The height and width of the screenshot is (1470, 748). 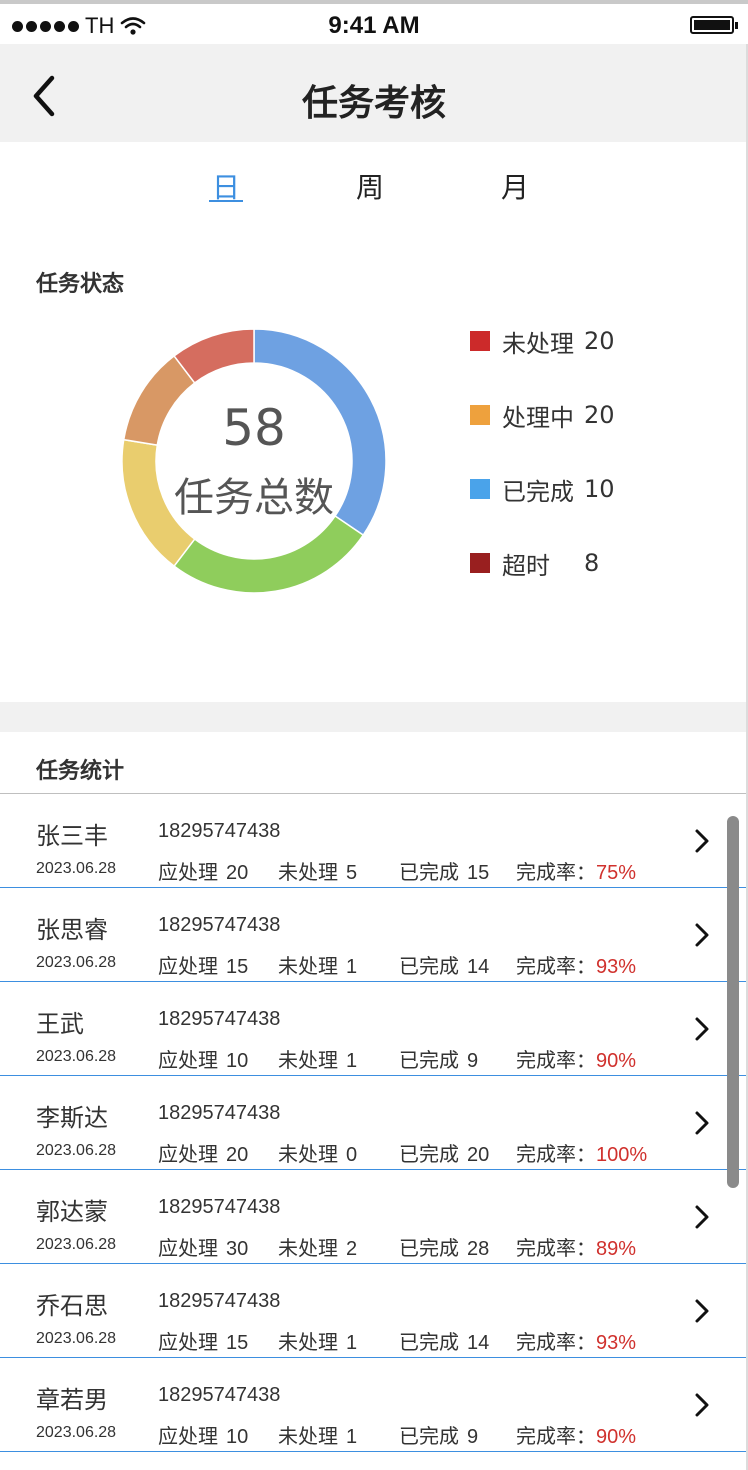 I want to click on staff-name: 乔石思, so click(x=72, y=1306).